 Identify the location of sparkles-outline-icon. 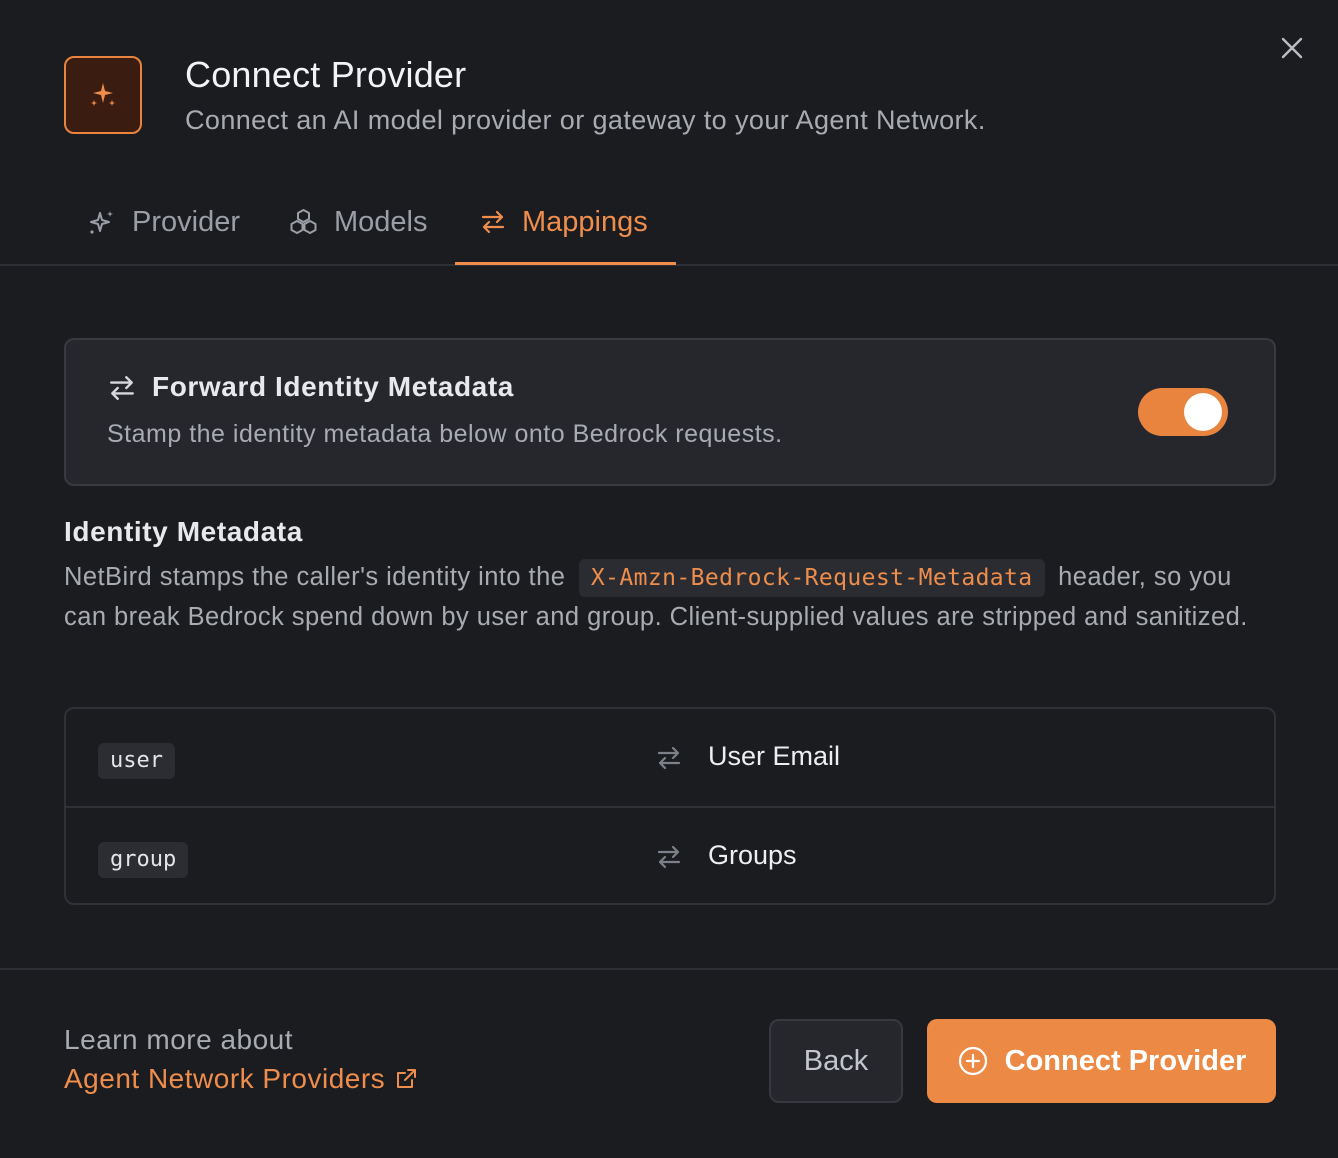
(101, 222).